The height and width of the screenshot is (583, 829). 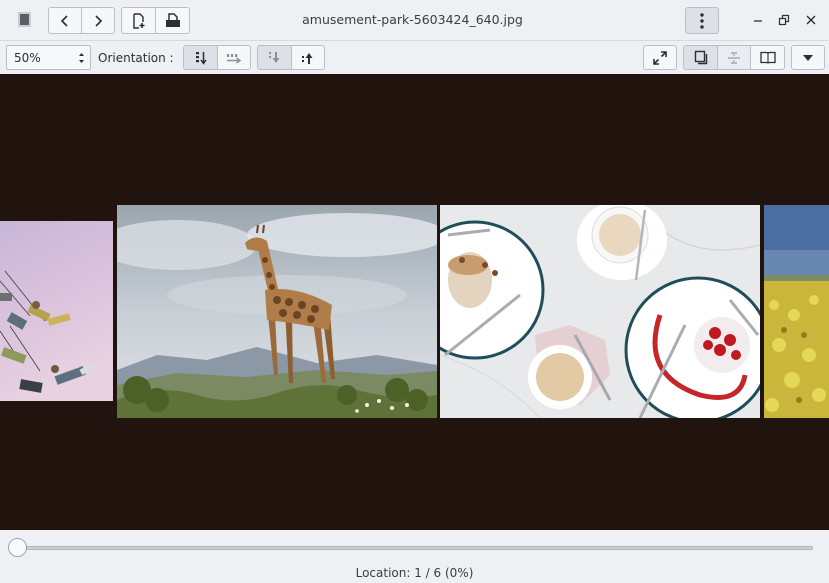 I want to click on kebab-menu-icon, so click(x=702, y=20).